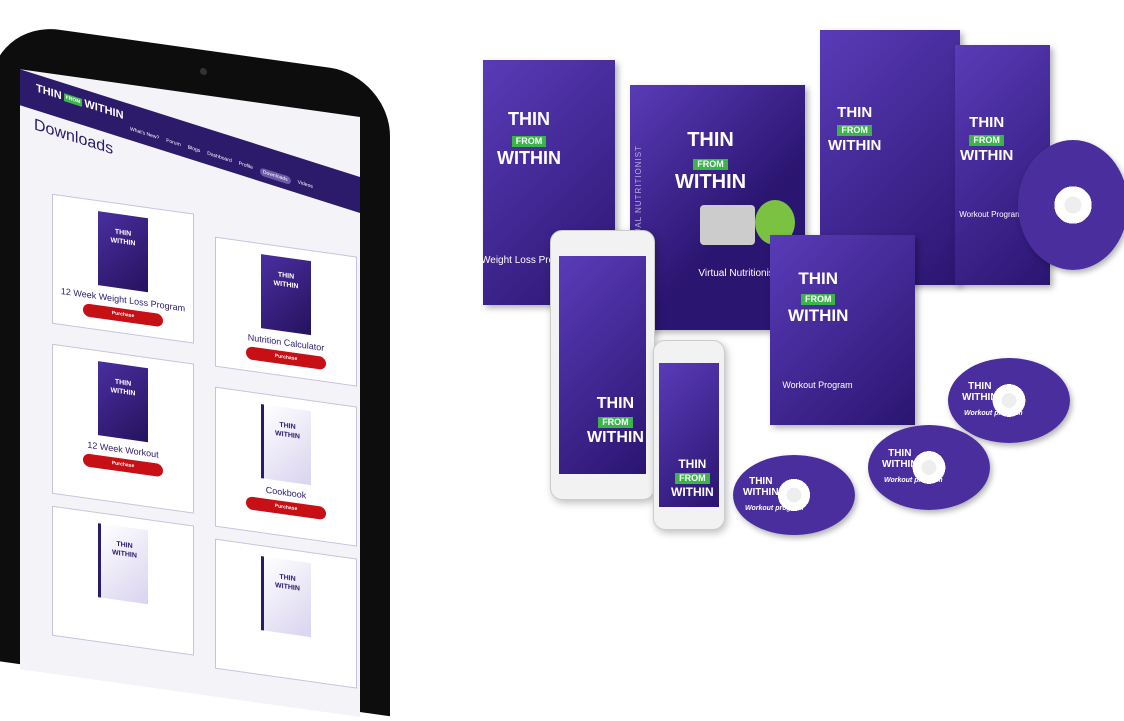 The width and height of the screenshot is (1124, 721). What do you see at coordinates (727, 225) in the screenshot?
I see `scale-image` at bounding box center [727, 225].